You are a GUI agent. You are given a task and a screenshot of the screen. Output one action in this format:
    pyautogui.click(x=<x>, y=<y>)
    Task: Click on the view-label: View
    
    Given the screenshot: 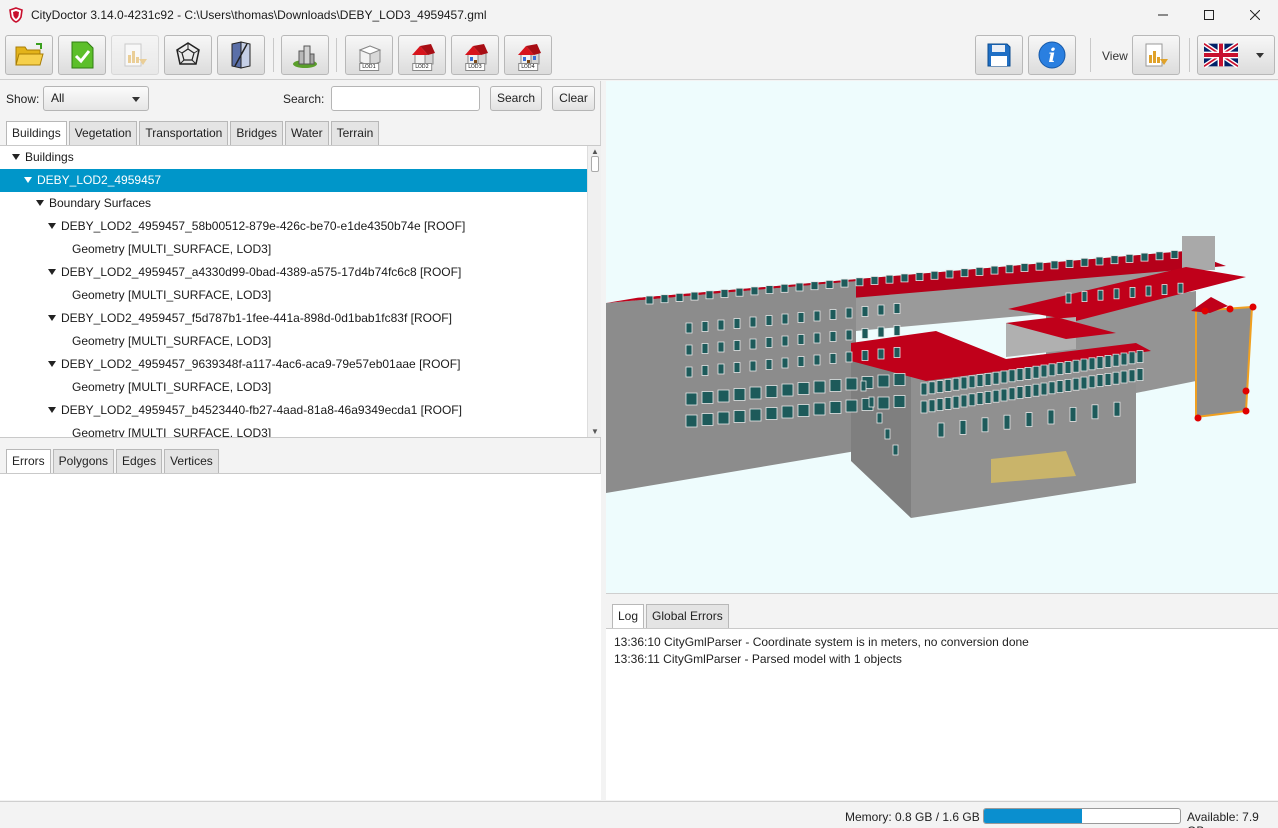 What is the action you would take?
    pyautogui.click(x=1115, y=56)
    